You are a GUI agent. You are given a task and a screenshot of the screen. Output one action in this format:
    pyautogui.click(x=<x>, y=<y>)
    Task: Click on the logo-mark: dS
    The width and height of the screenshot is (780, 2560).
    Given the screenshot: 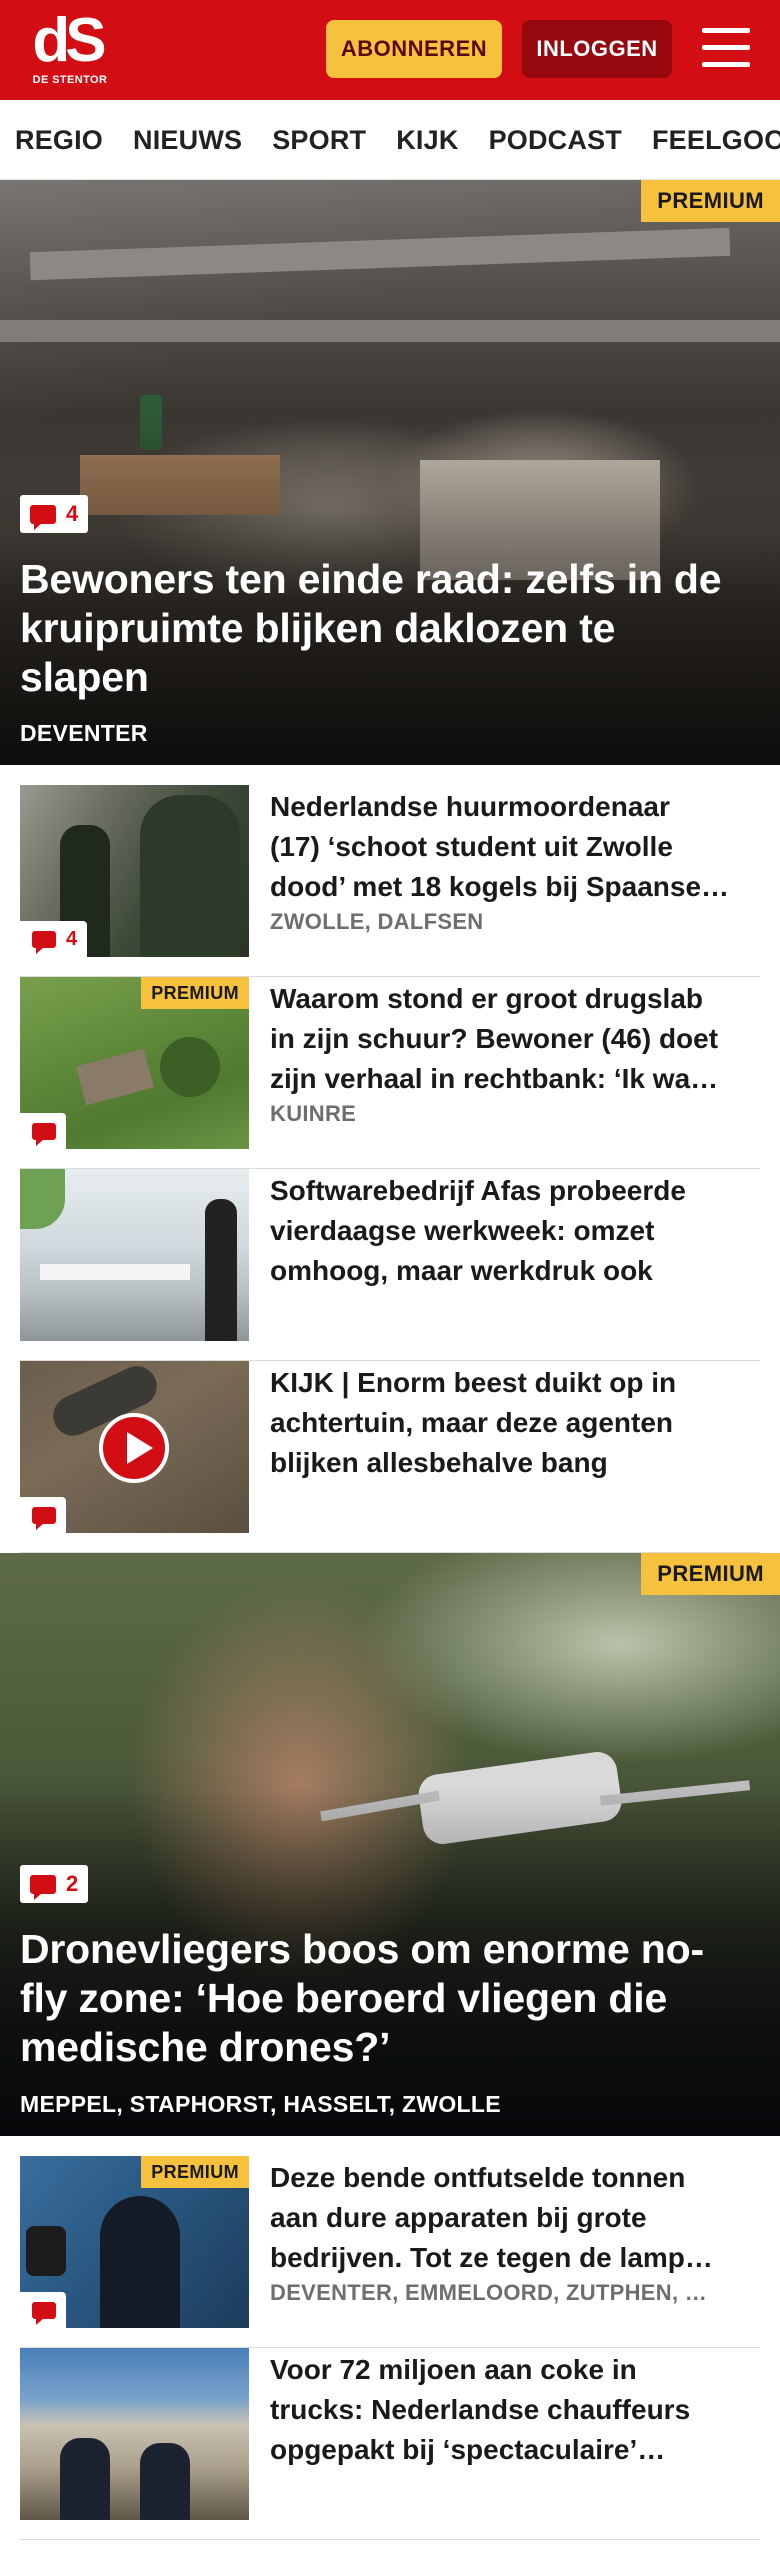 What is the action you would take?
    pyautogui.click(x=69, y=40)
    